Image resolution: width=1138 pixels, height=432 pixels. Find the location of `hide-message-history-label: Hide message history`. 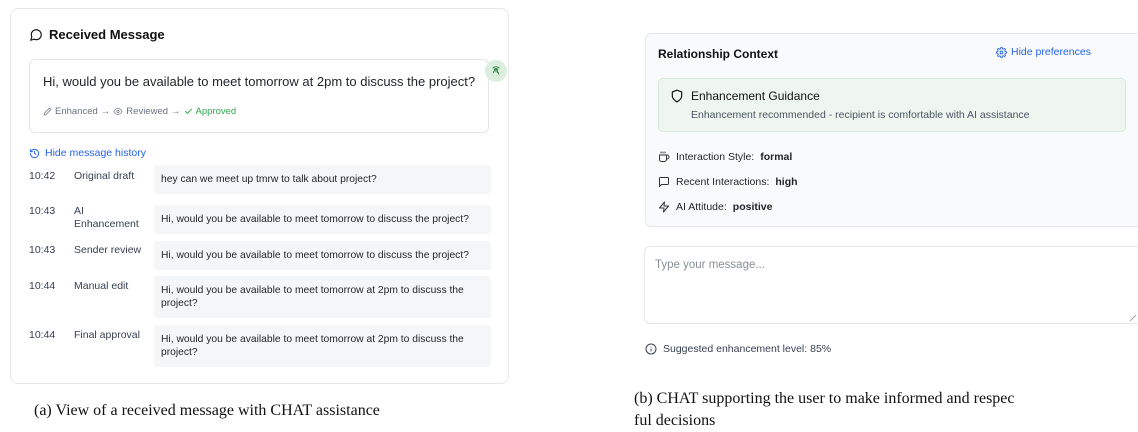

hide-message-history-label: Hide message history is located at coordinates (95, 153).